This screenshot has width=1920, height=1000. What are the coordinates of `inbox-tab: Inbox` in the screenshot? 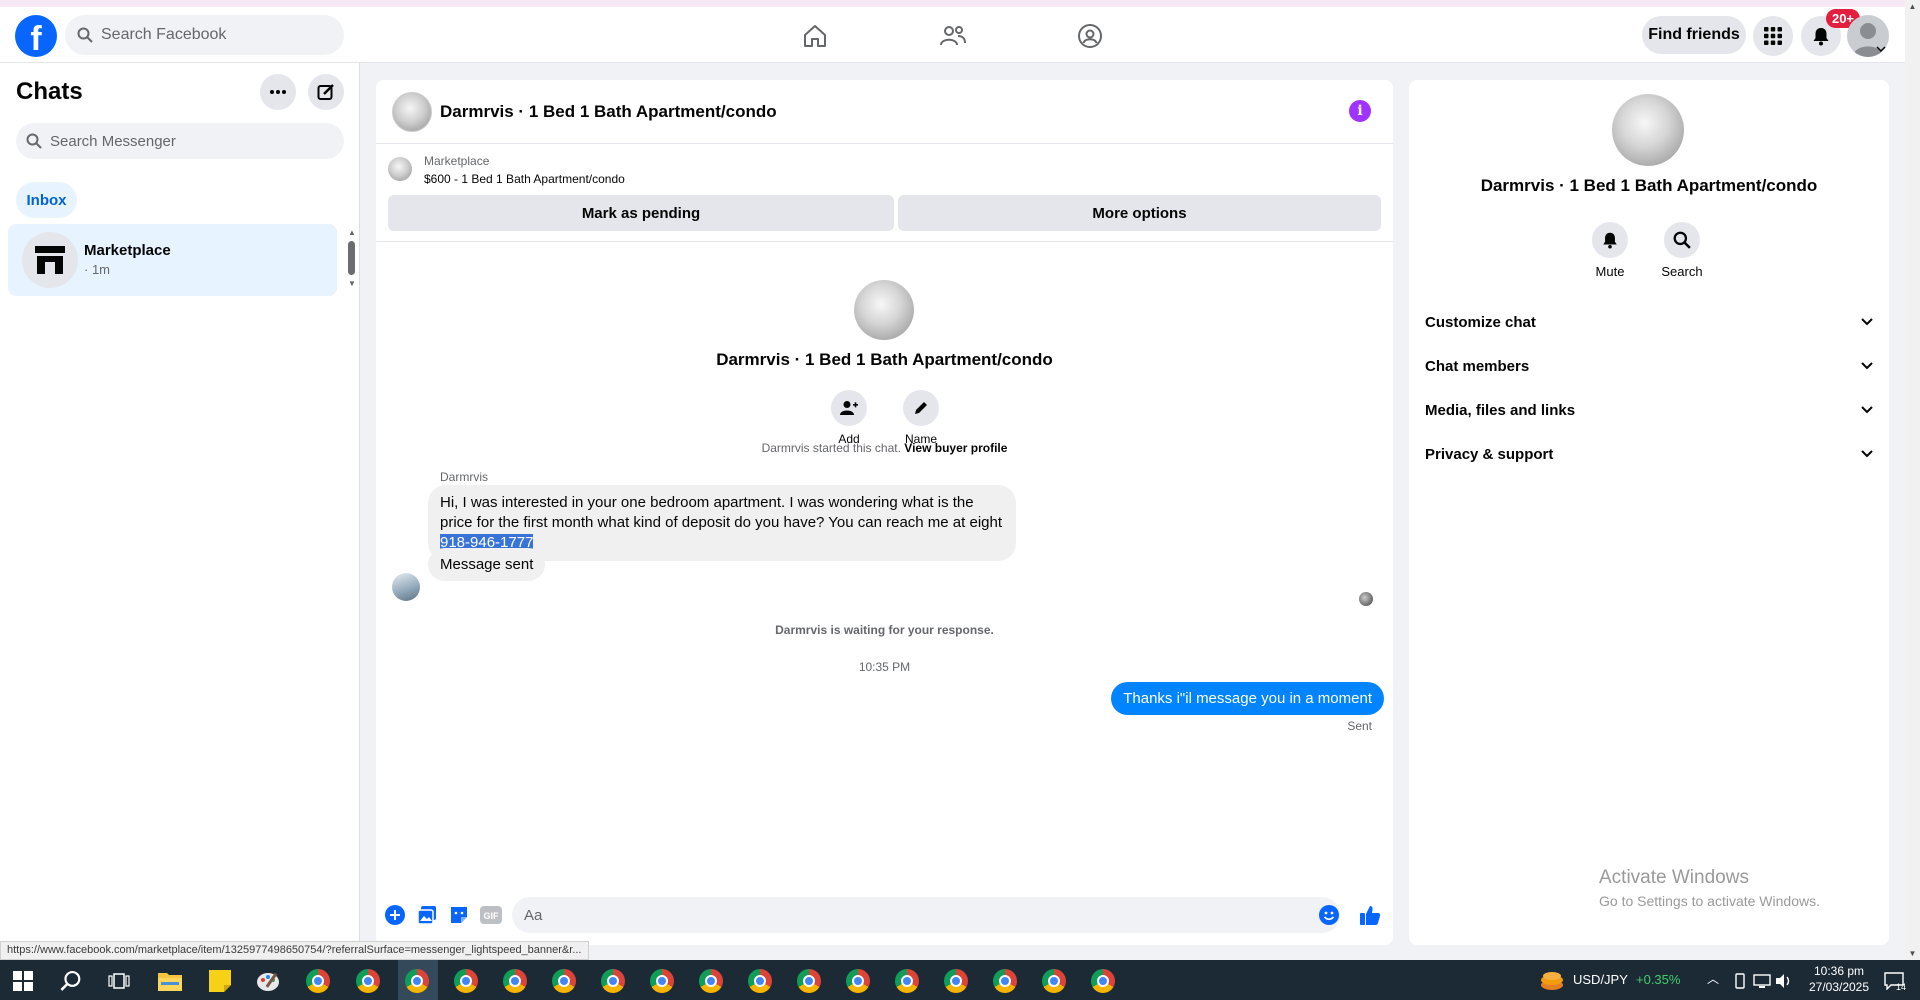 It's located at (46, 200).